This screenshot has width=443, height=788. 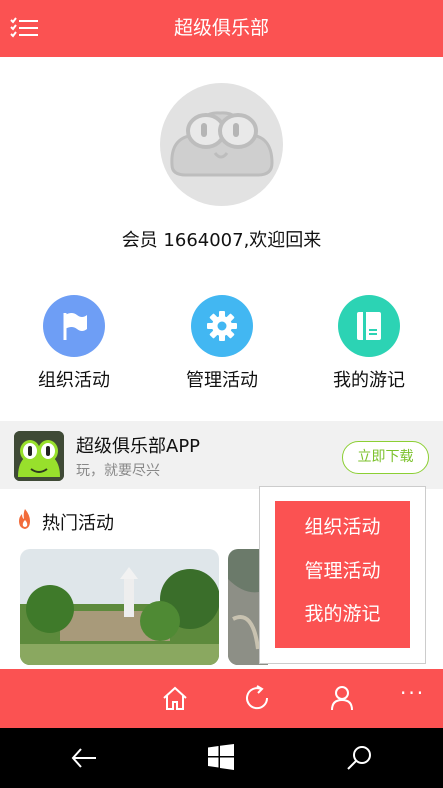 What do you see at coordinates (222, 326) in the screenshot?
I see `gear-icon` at bounding box center [222, 326].